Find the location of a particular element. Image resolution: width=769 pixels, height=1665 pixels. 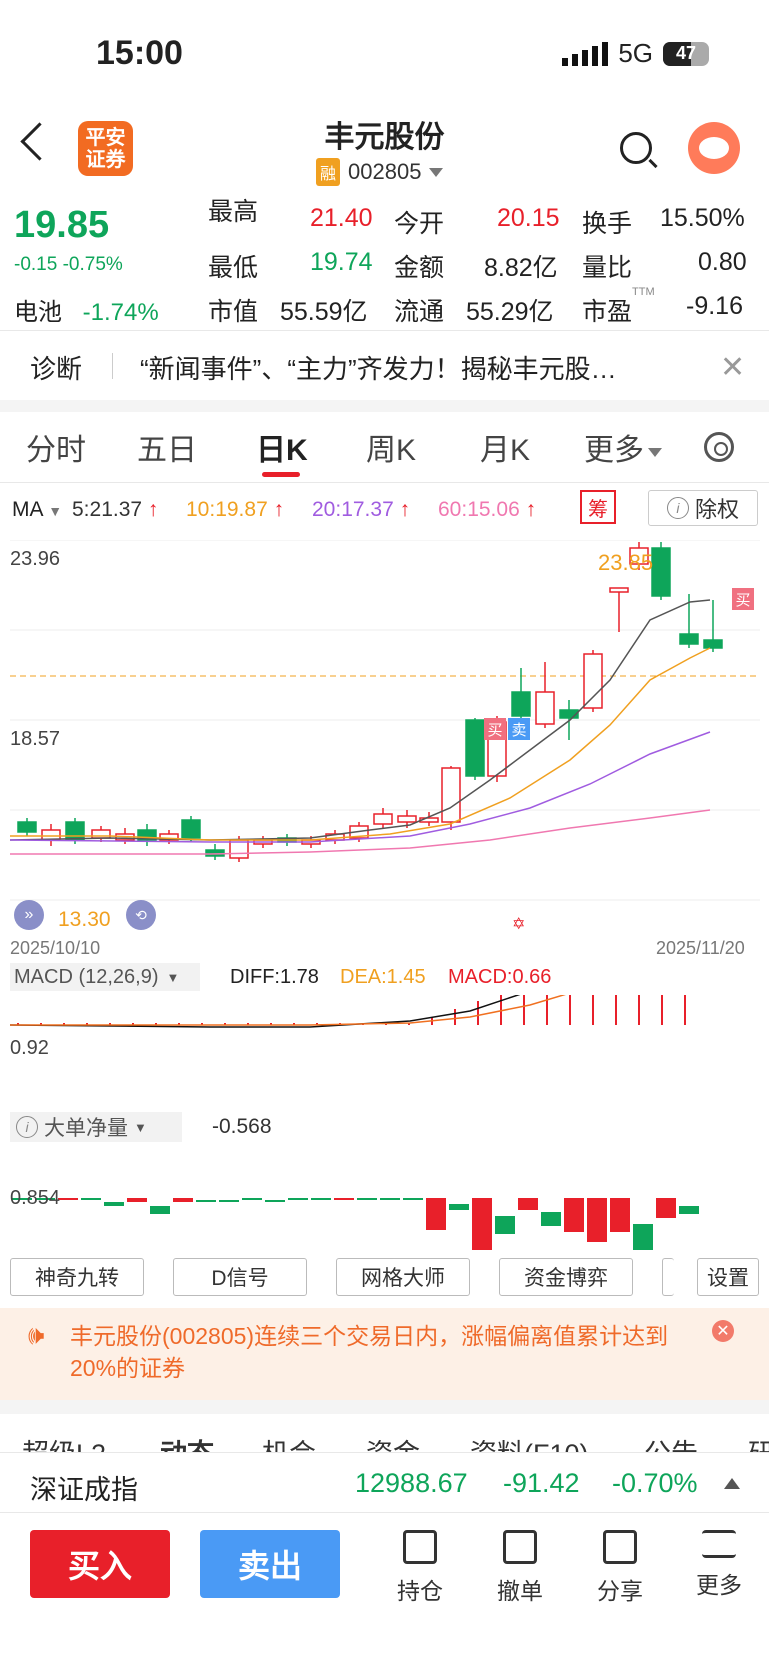

macd-selector: MACD (12,26,9) ▼ is located at coordinates (105, 977).